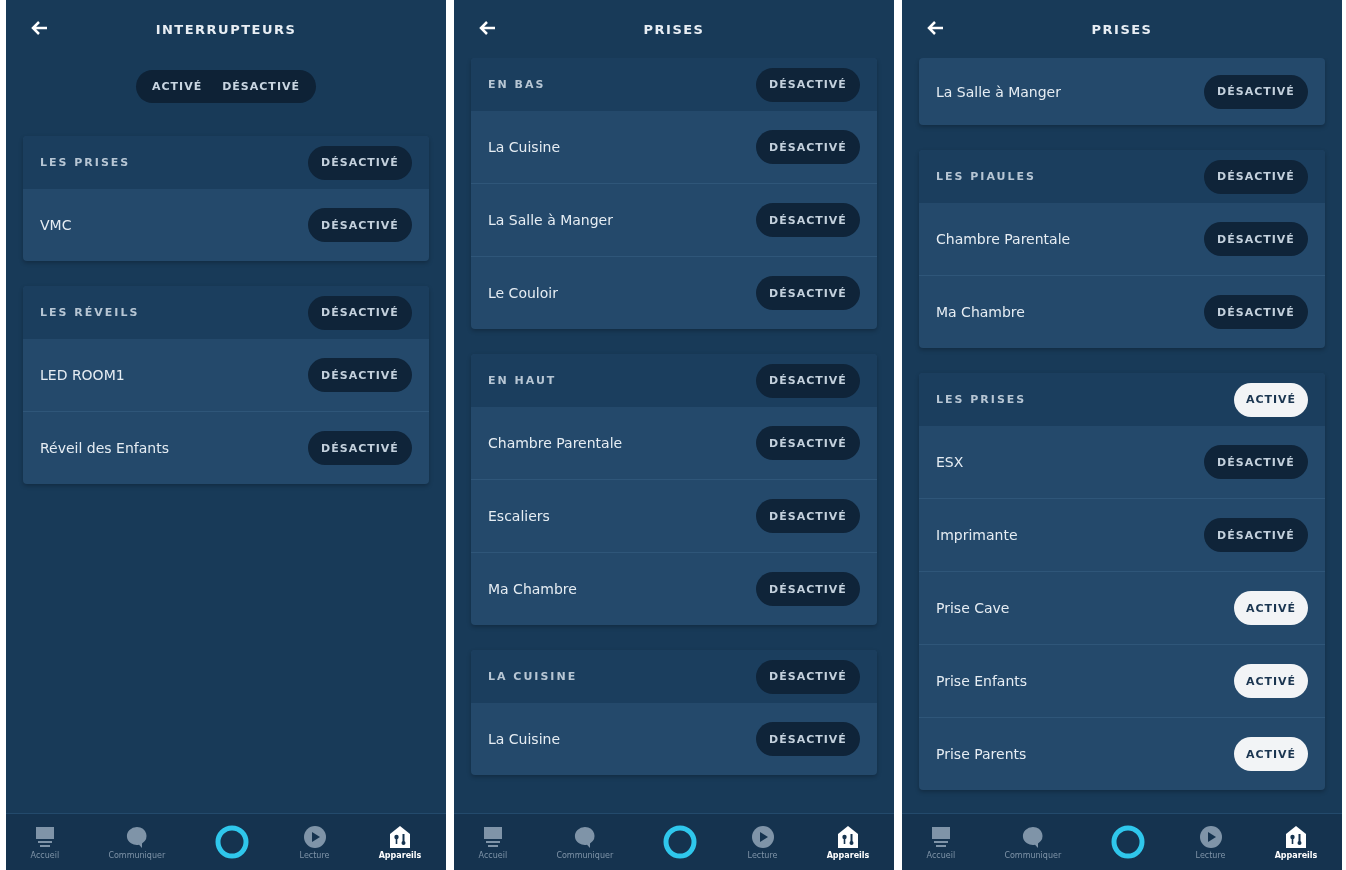  What do you see at coordinates (533, 676) in the screenshot?
I see `group-name: LA CUISINE` at bounding box center [533, 676].